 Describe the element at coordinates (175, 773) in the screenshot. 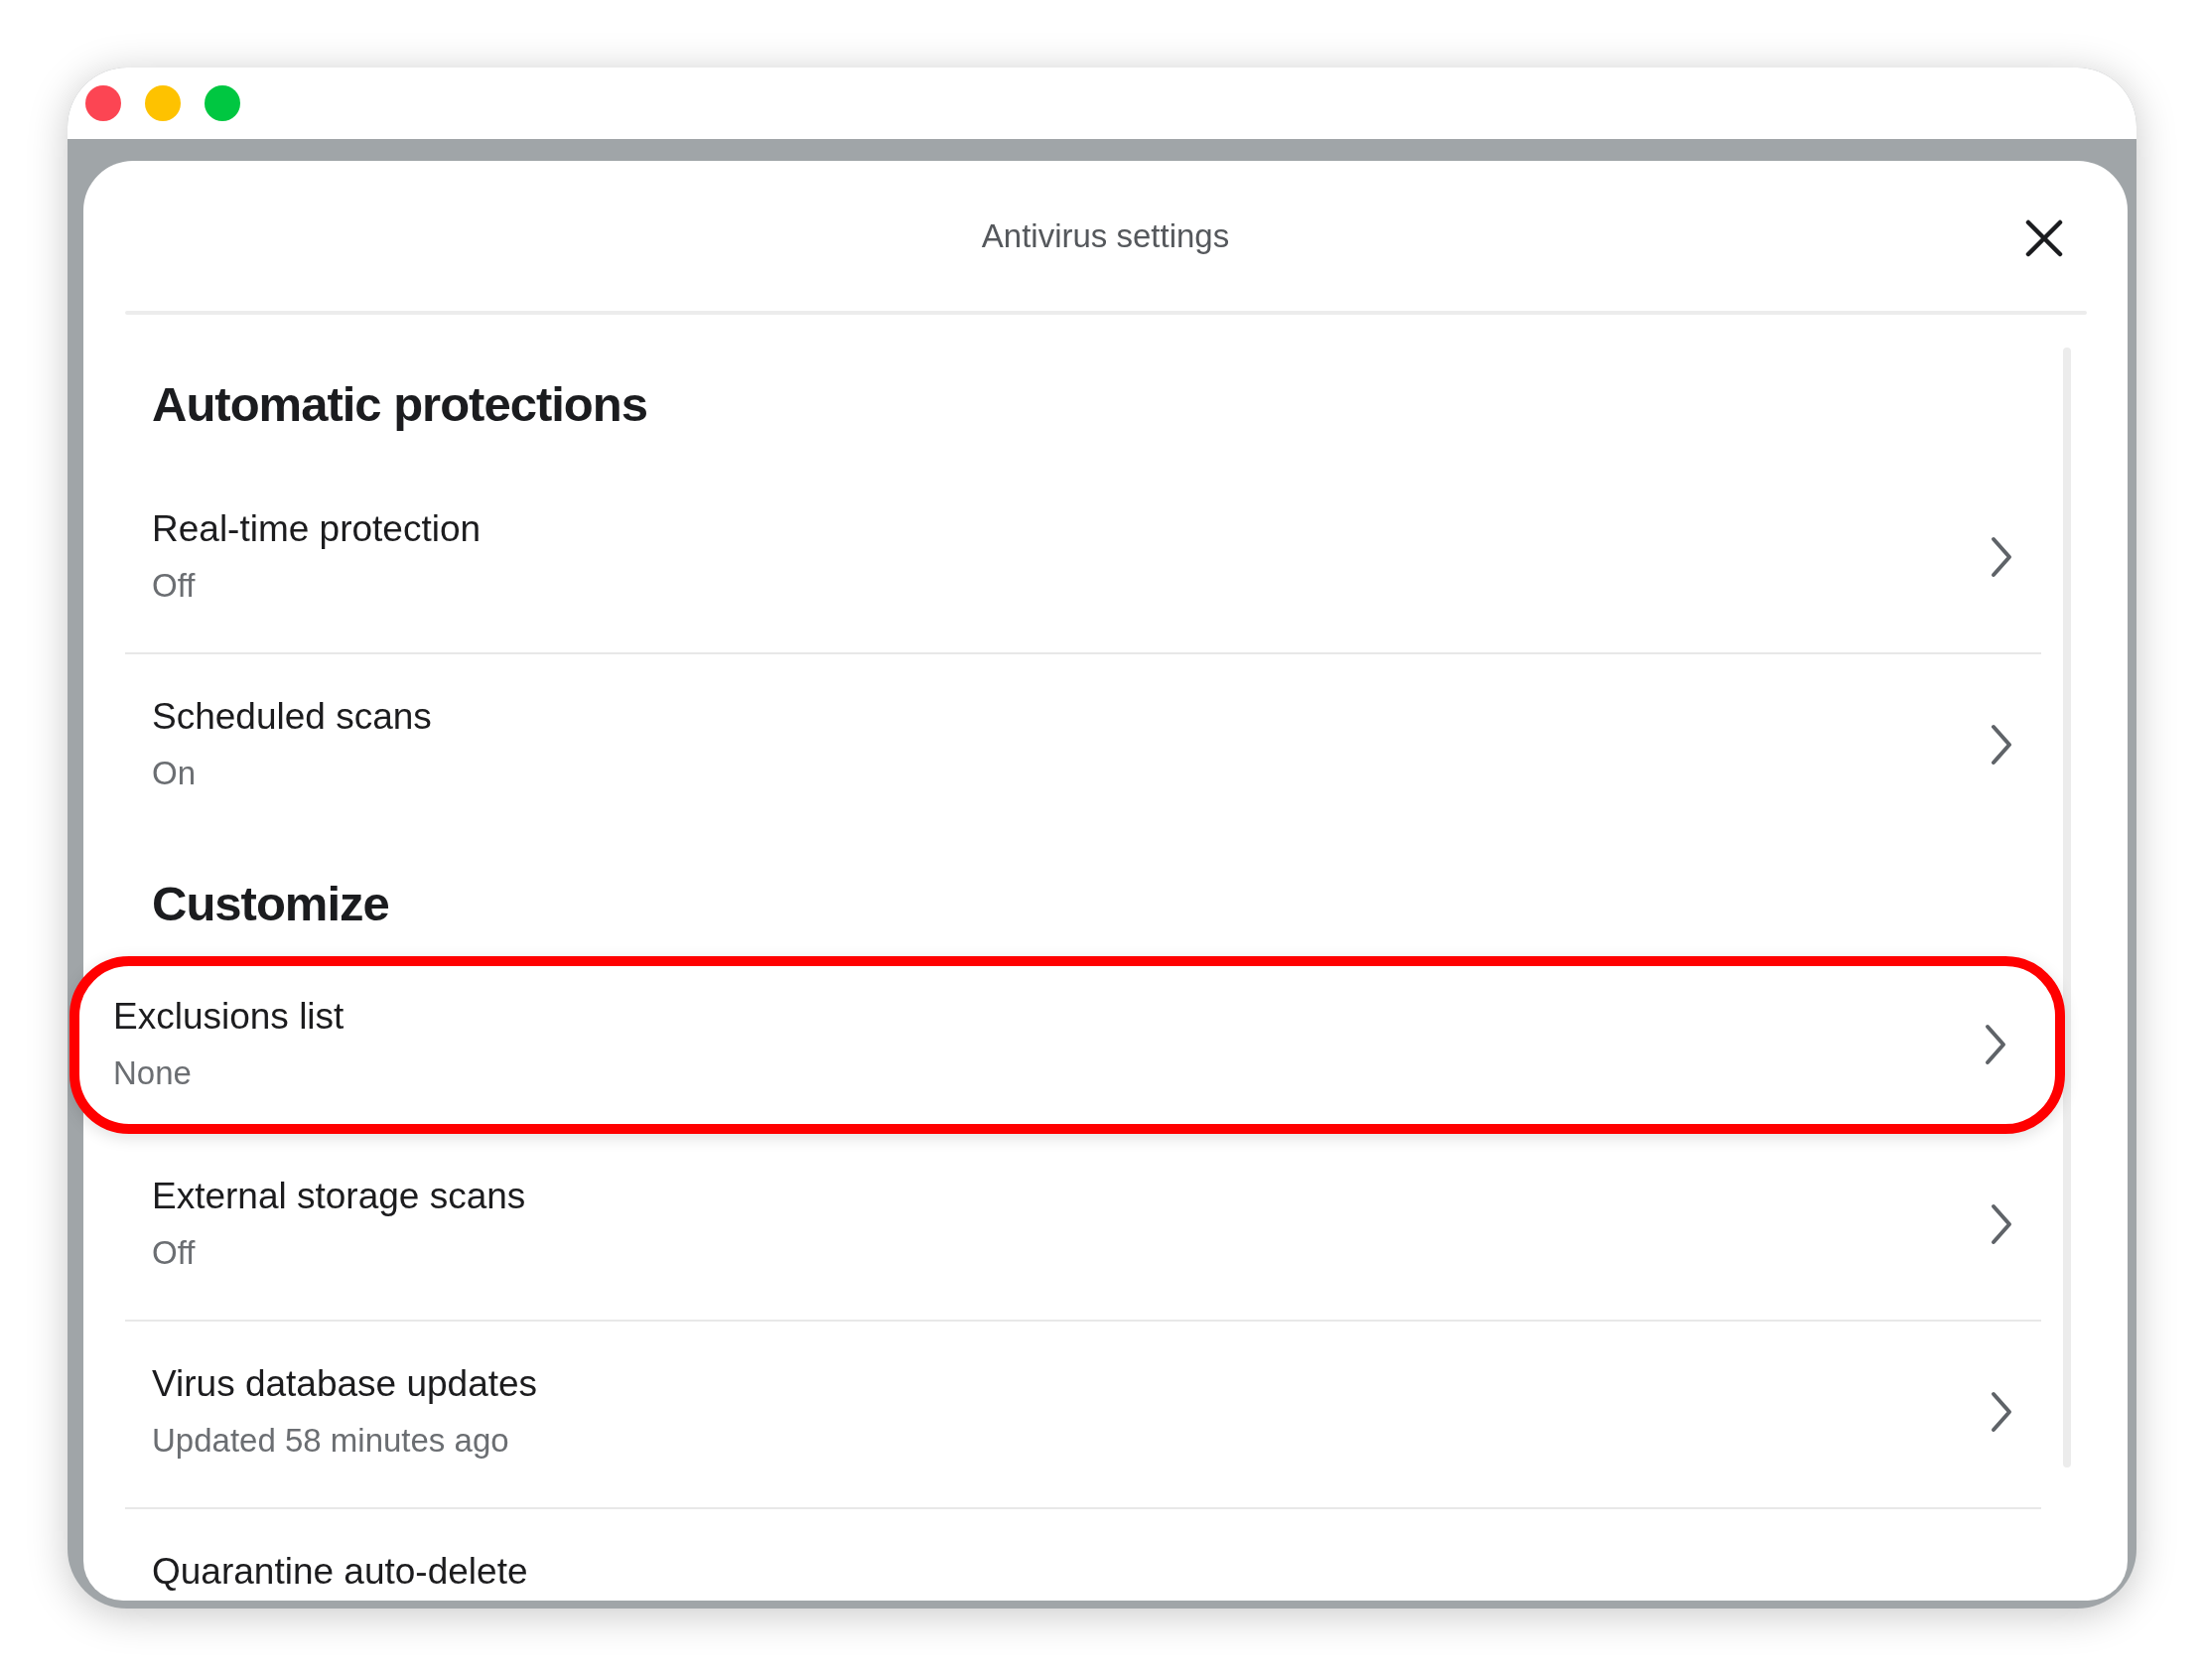

I see `setting-status: On` at that location.